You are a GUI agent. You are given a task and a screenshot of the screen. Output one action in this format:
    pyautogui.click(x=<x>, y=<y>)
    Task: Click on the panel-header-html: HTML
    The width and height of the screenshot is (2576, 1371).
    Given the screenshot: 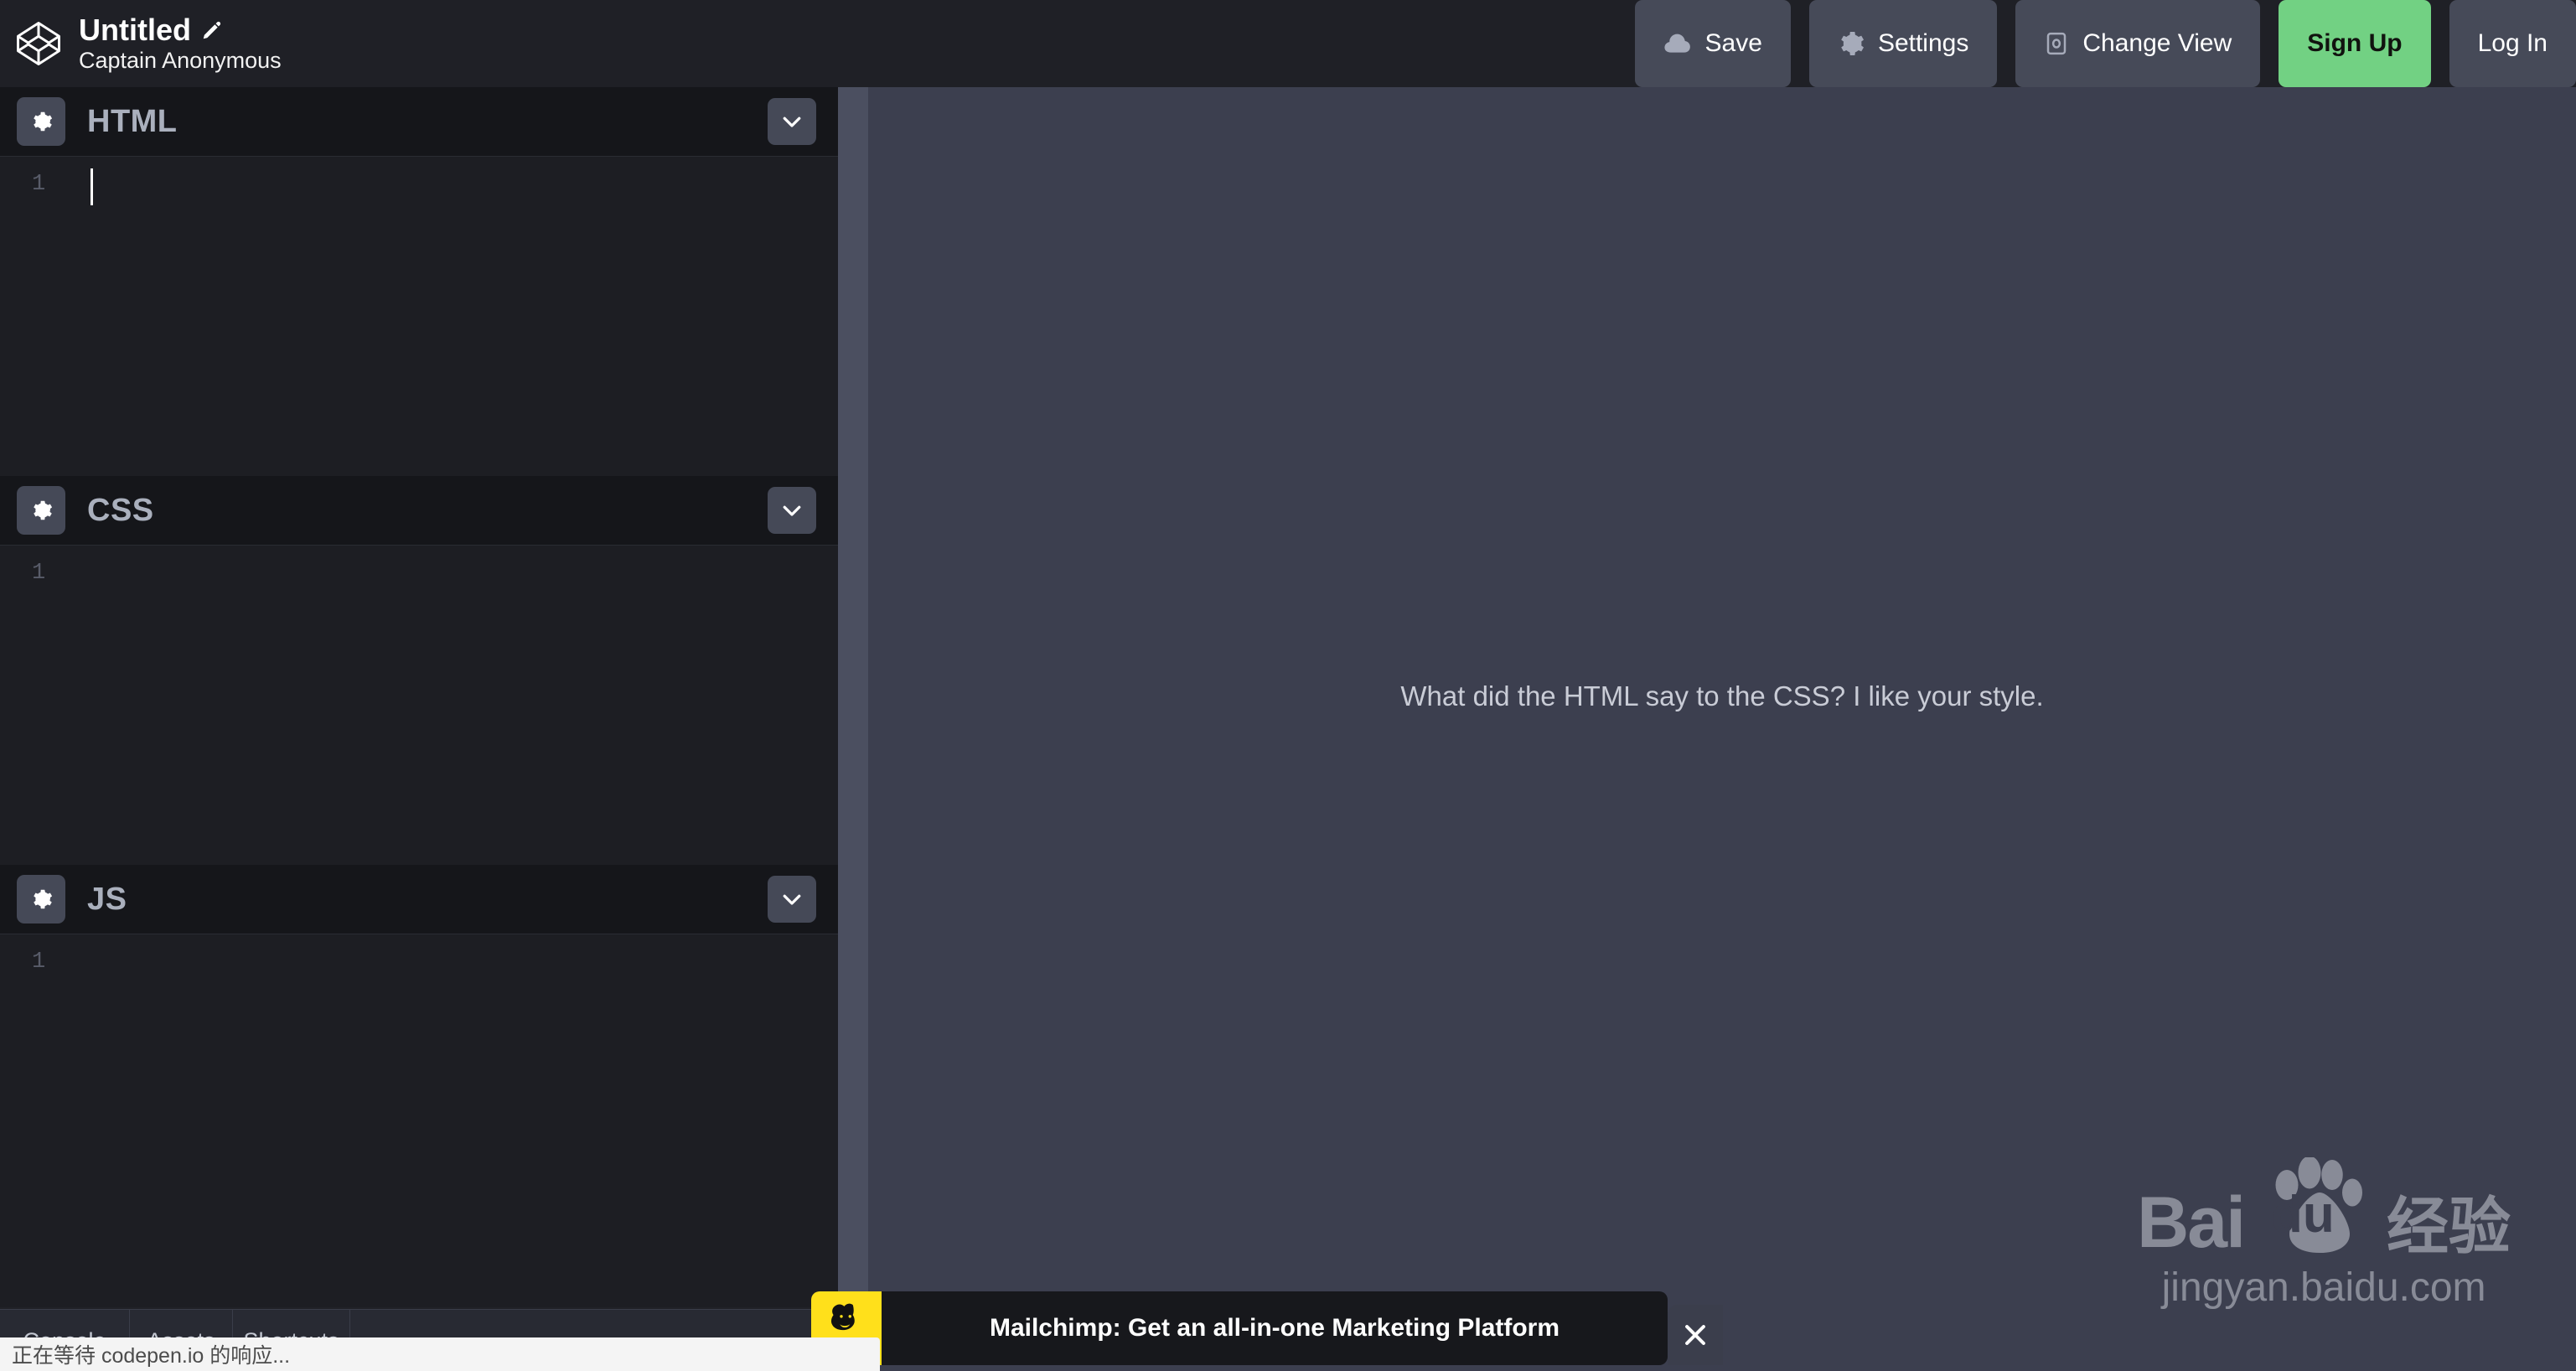 What is the action you would take?
    pyautogui.click(x=419, y=121)
    